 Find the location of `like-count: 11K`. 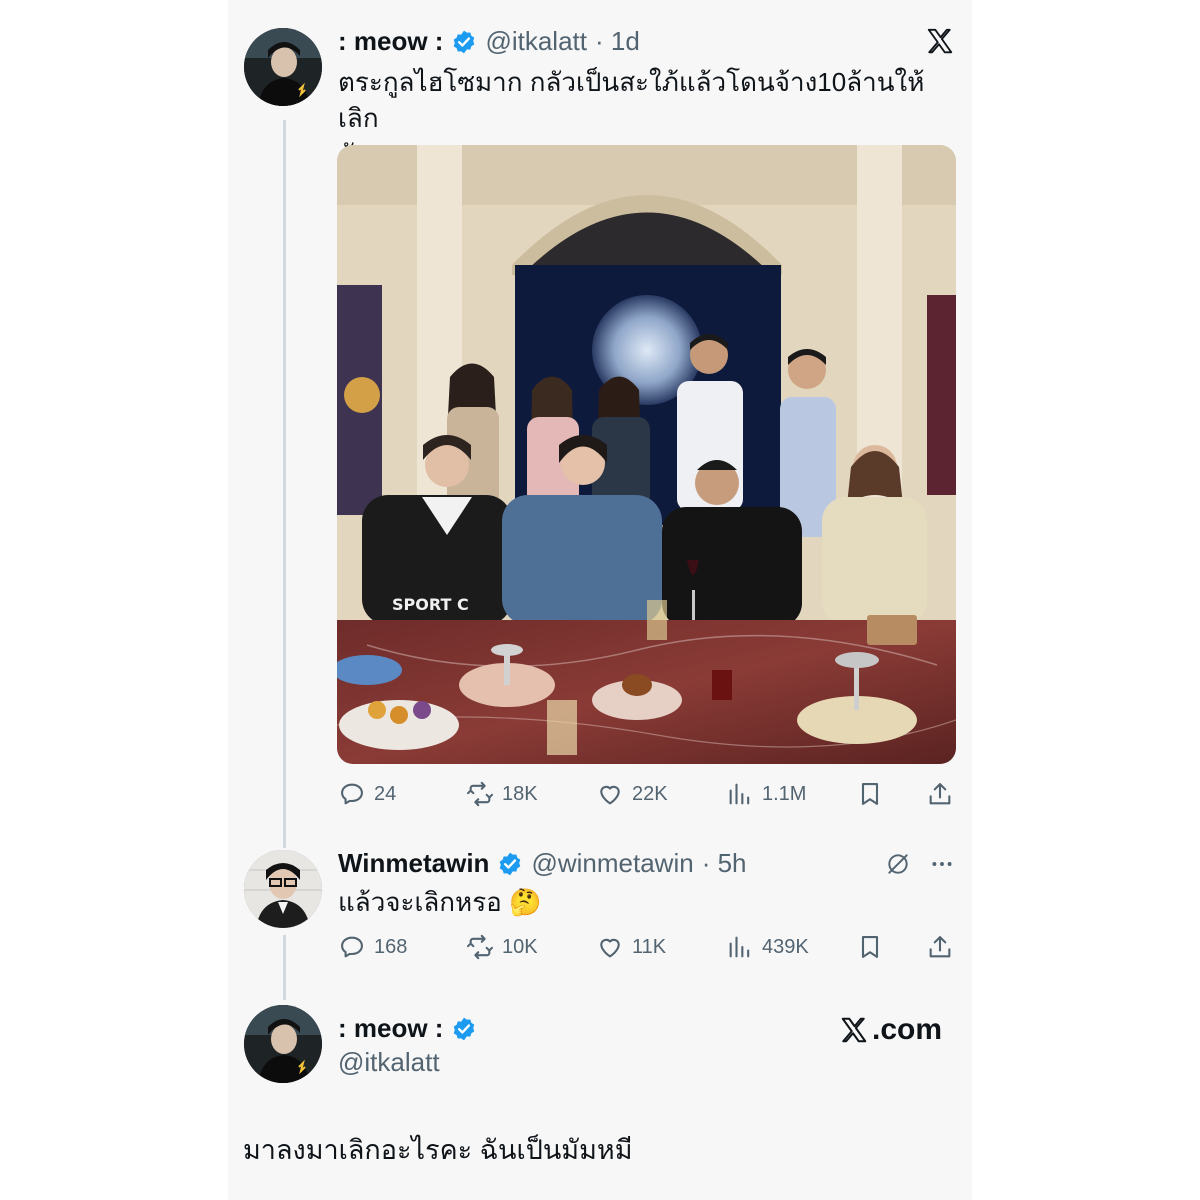

like-count: 11K is located at coordinates (649, 946).